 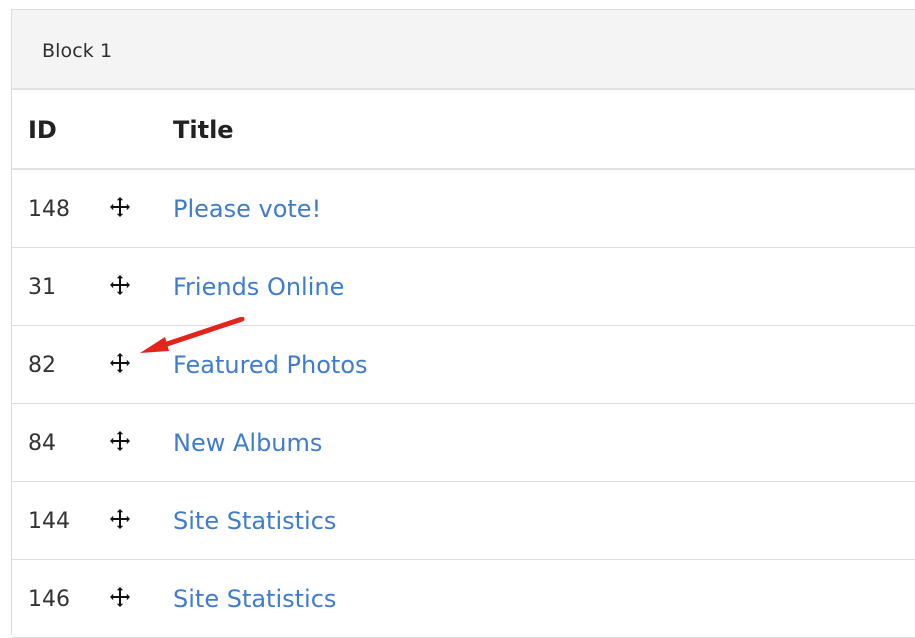 I want to click on row-id: 82, so click(x=42, y=365).